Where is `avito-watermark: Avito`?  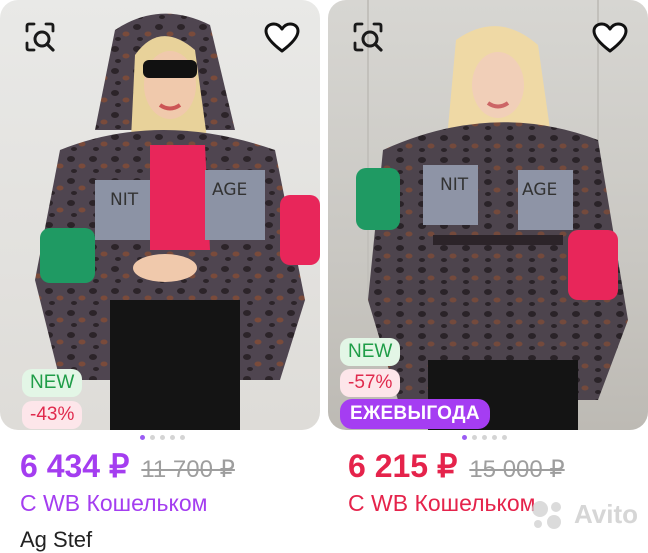 avito-watermark: Avito is located at coordinates (583, 514).